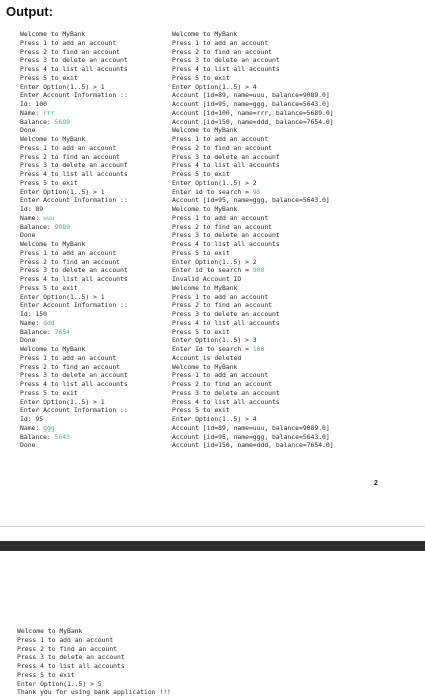 This screenshot has height=700, width=425. What do you see at coordinates (92, 218) in the screenshot?
I see `console-line: Name: uuu` at bounding box center [92, 218].